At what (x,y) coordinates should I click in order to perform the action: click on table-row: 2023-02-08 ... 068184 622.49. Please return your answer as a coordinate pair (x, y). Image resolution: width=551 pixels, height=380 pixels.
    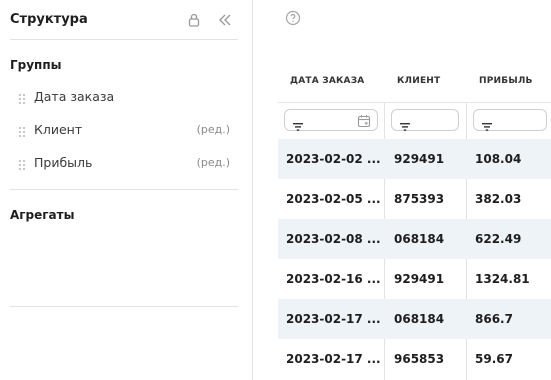
    Looking at the image, I should click on (414, 239).